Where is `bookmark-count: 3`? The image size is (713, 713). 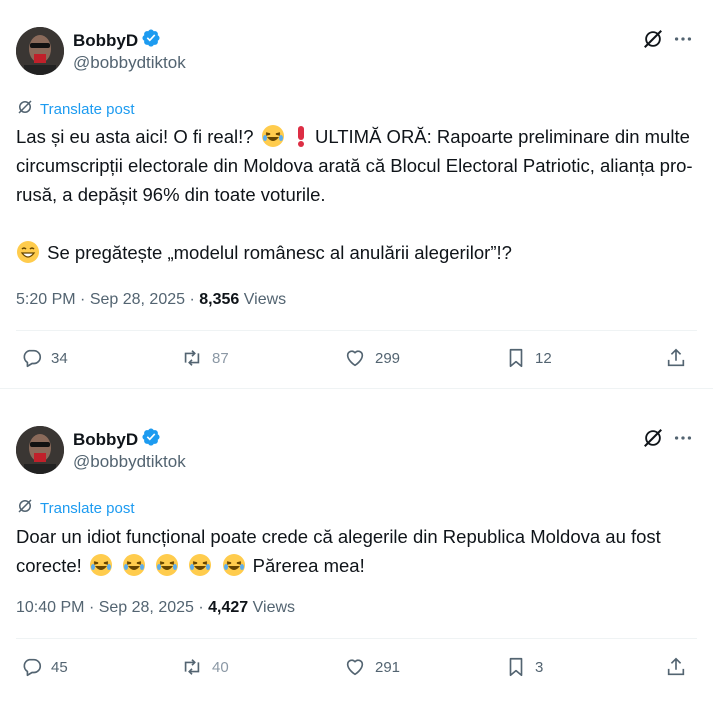 bookmark-count: 3 is located at coordinates (539, 667).